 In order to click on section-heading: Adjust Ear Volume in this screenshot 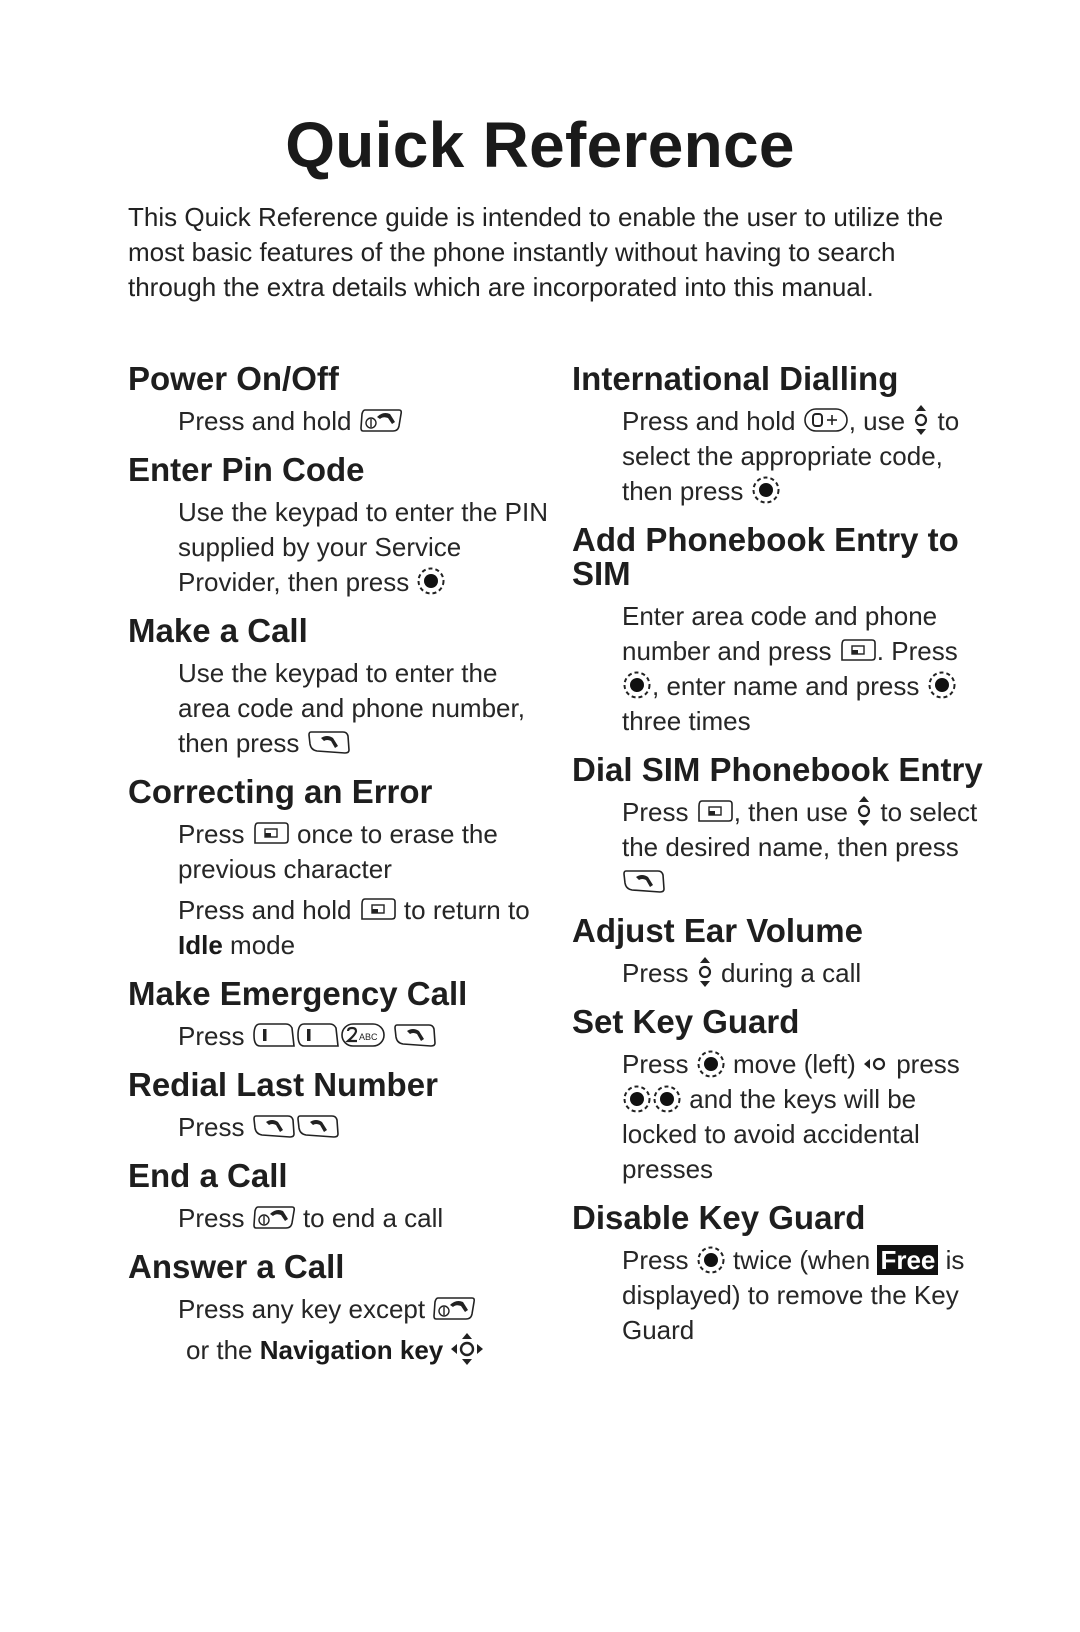, I will do `click(717, 931)`.